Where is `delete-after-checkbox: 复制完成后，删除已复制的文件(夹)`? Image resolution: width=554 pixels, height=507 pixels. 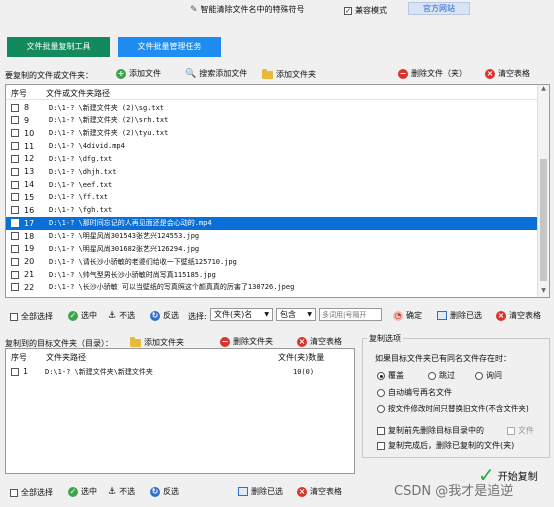 delete-after-checkbox: 复制完成后，删除已复制的文件(夹) is located at coordinates (445, 445).